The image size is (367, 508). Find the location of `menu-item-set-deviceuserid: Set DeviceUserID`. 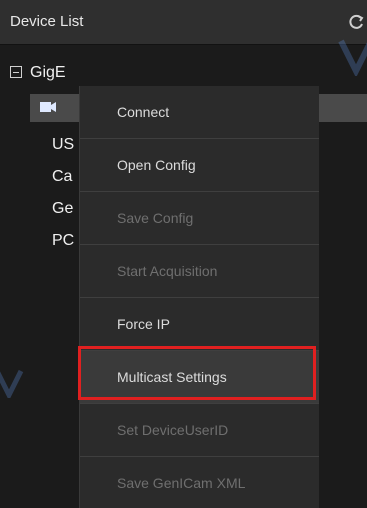

menu-item-set-deviceuserid: Set DeviceUserID is located at coordinates (173, 430).